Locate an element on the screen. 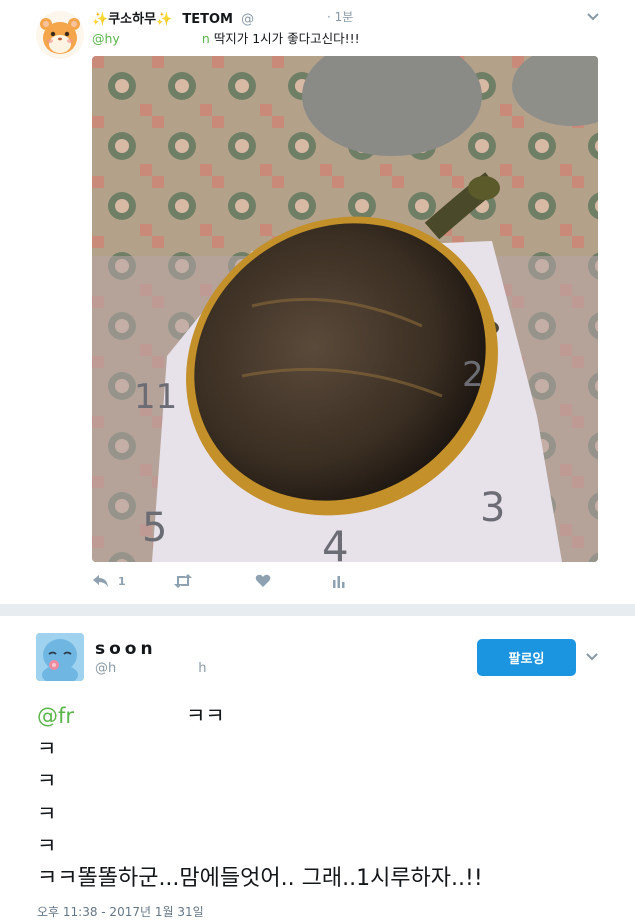 The height and width of the screenshot is (922, 635). tweet-text: @hy n 딱지가 1시가 좋다고신다!!! is located at coordinates (226, 37).